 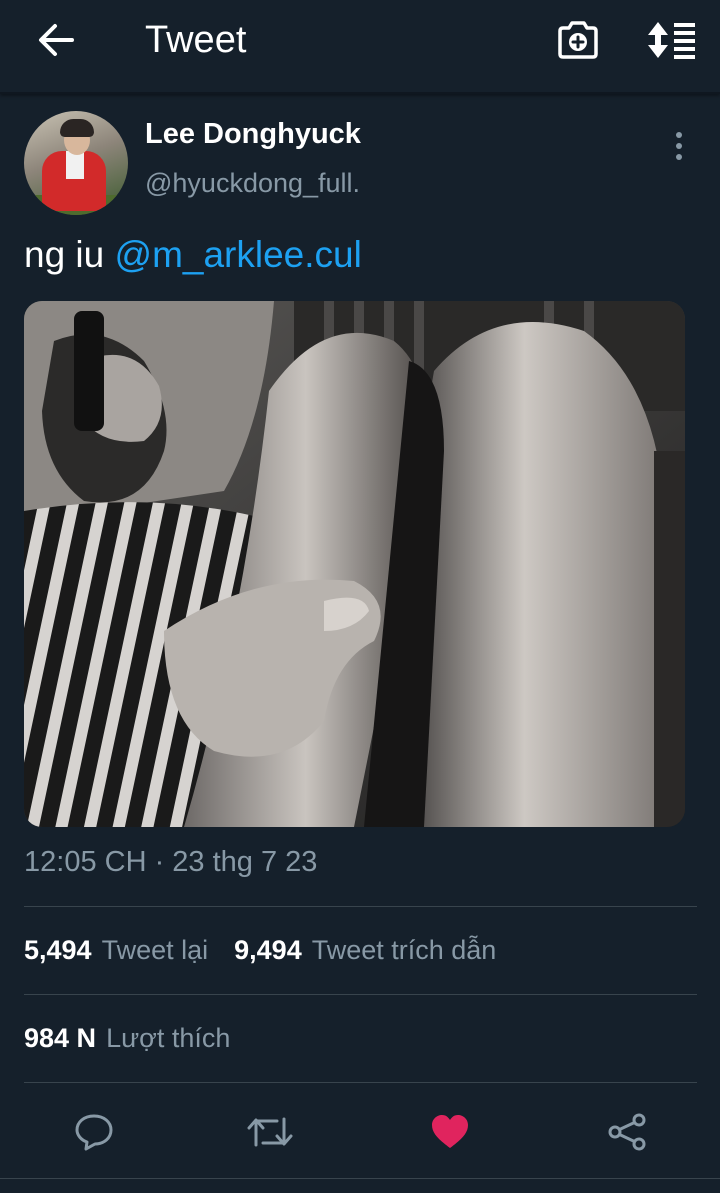 I want to click on retweet-icon, so click(x=270, y=1132).